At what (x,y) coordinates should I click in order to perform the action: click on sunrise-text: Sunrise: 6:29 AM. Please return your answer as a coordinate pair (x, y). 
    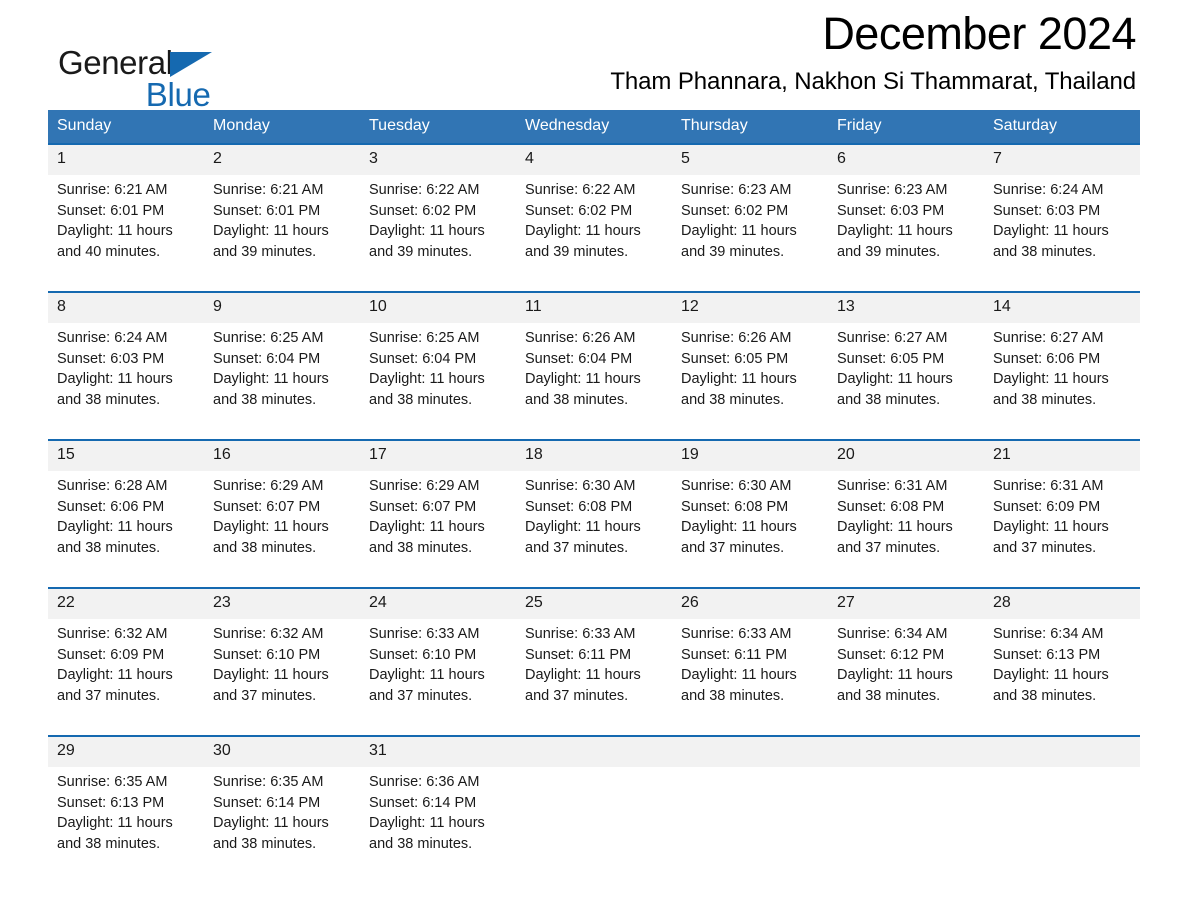
    Looking at the image, I should click on (268, 486).